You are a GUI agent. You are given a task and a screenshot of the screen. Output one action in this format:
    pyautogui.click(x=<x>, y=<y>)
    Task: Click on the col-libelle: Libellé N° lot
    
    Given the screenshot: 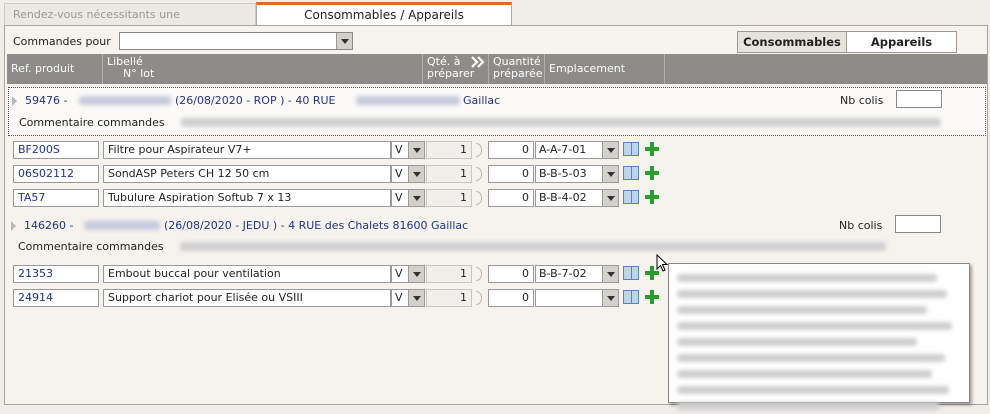 What is the action you would take?
    pyautogui.click(x=263, y=69)
    